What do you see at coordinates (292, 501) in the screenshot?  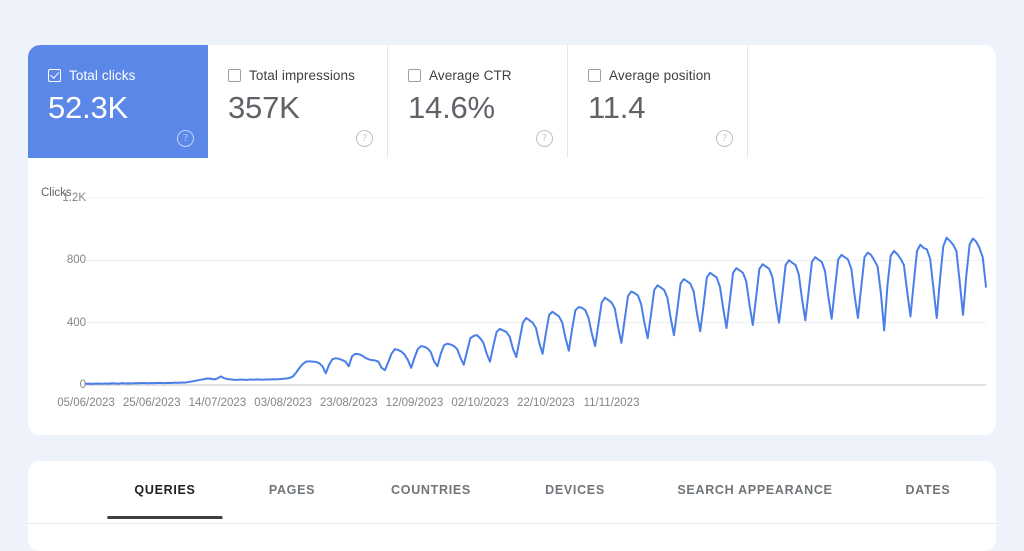 I see `tab-pages: PAGES` at bounding box center [292, 501].